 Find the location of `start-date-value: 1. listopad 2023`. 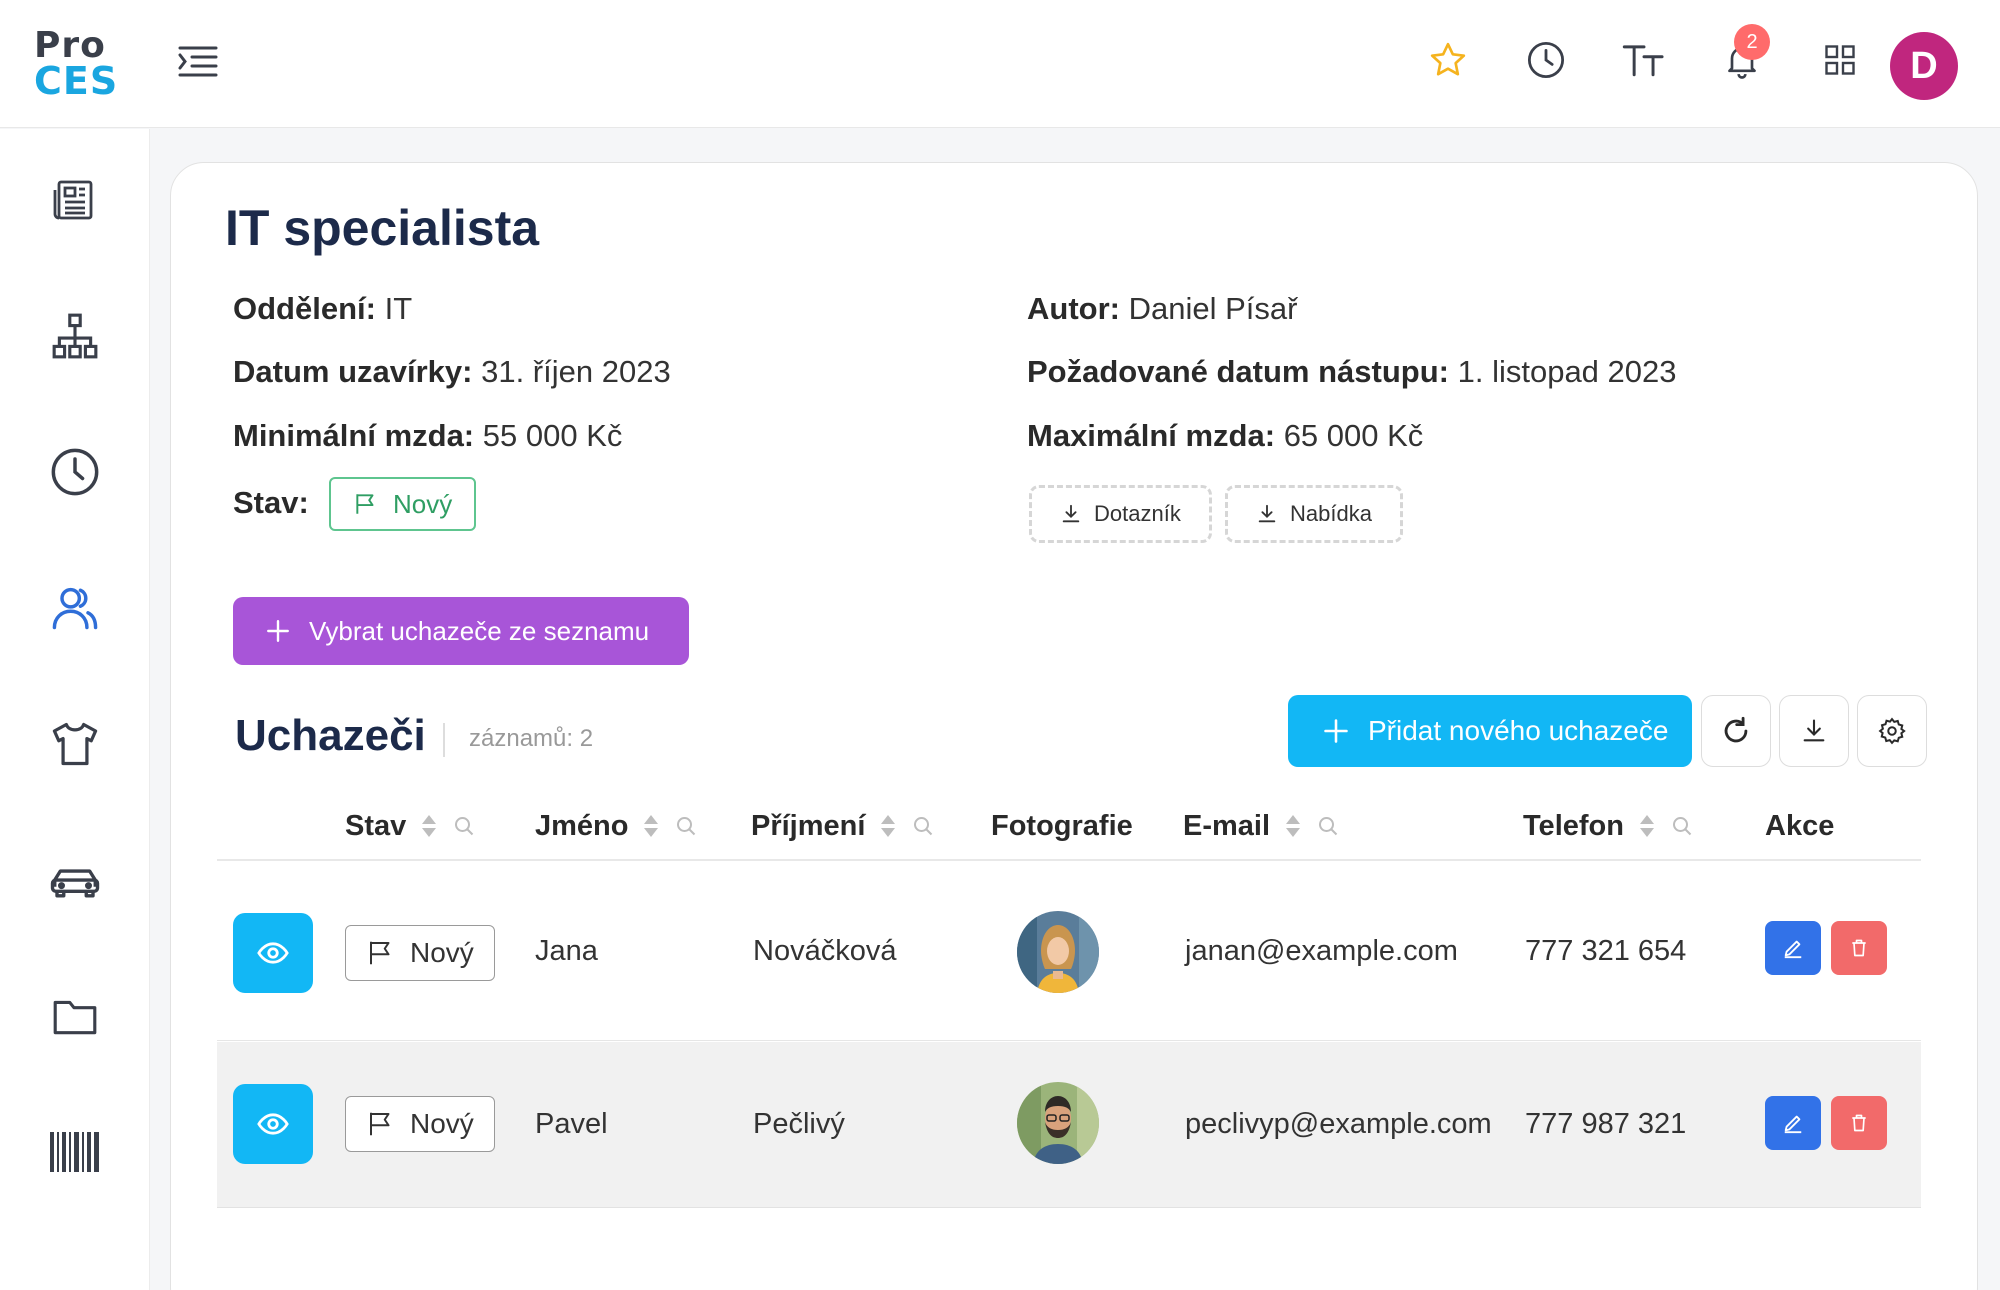

start-date-value: 1. listopad 2023 is located at coordinates (1567, 371).